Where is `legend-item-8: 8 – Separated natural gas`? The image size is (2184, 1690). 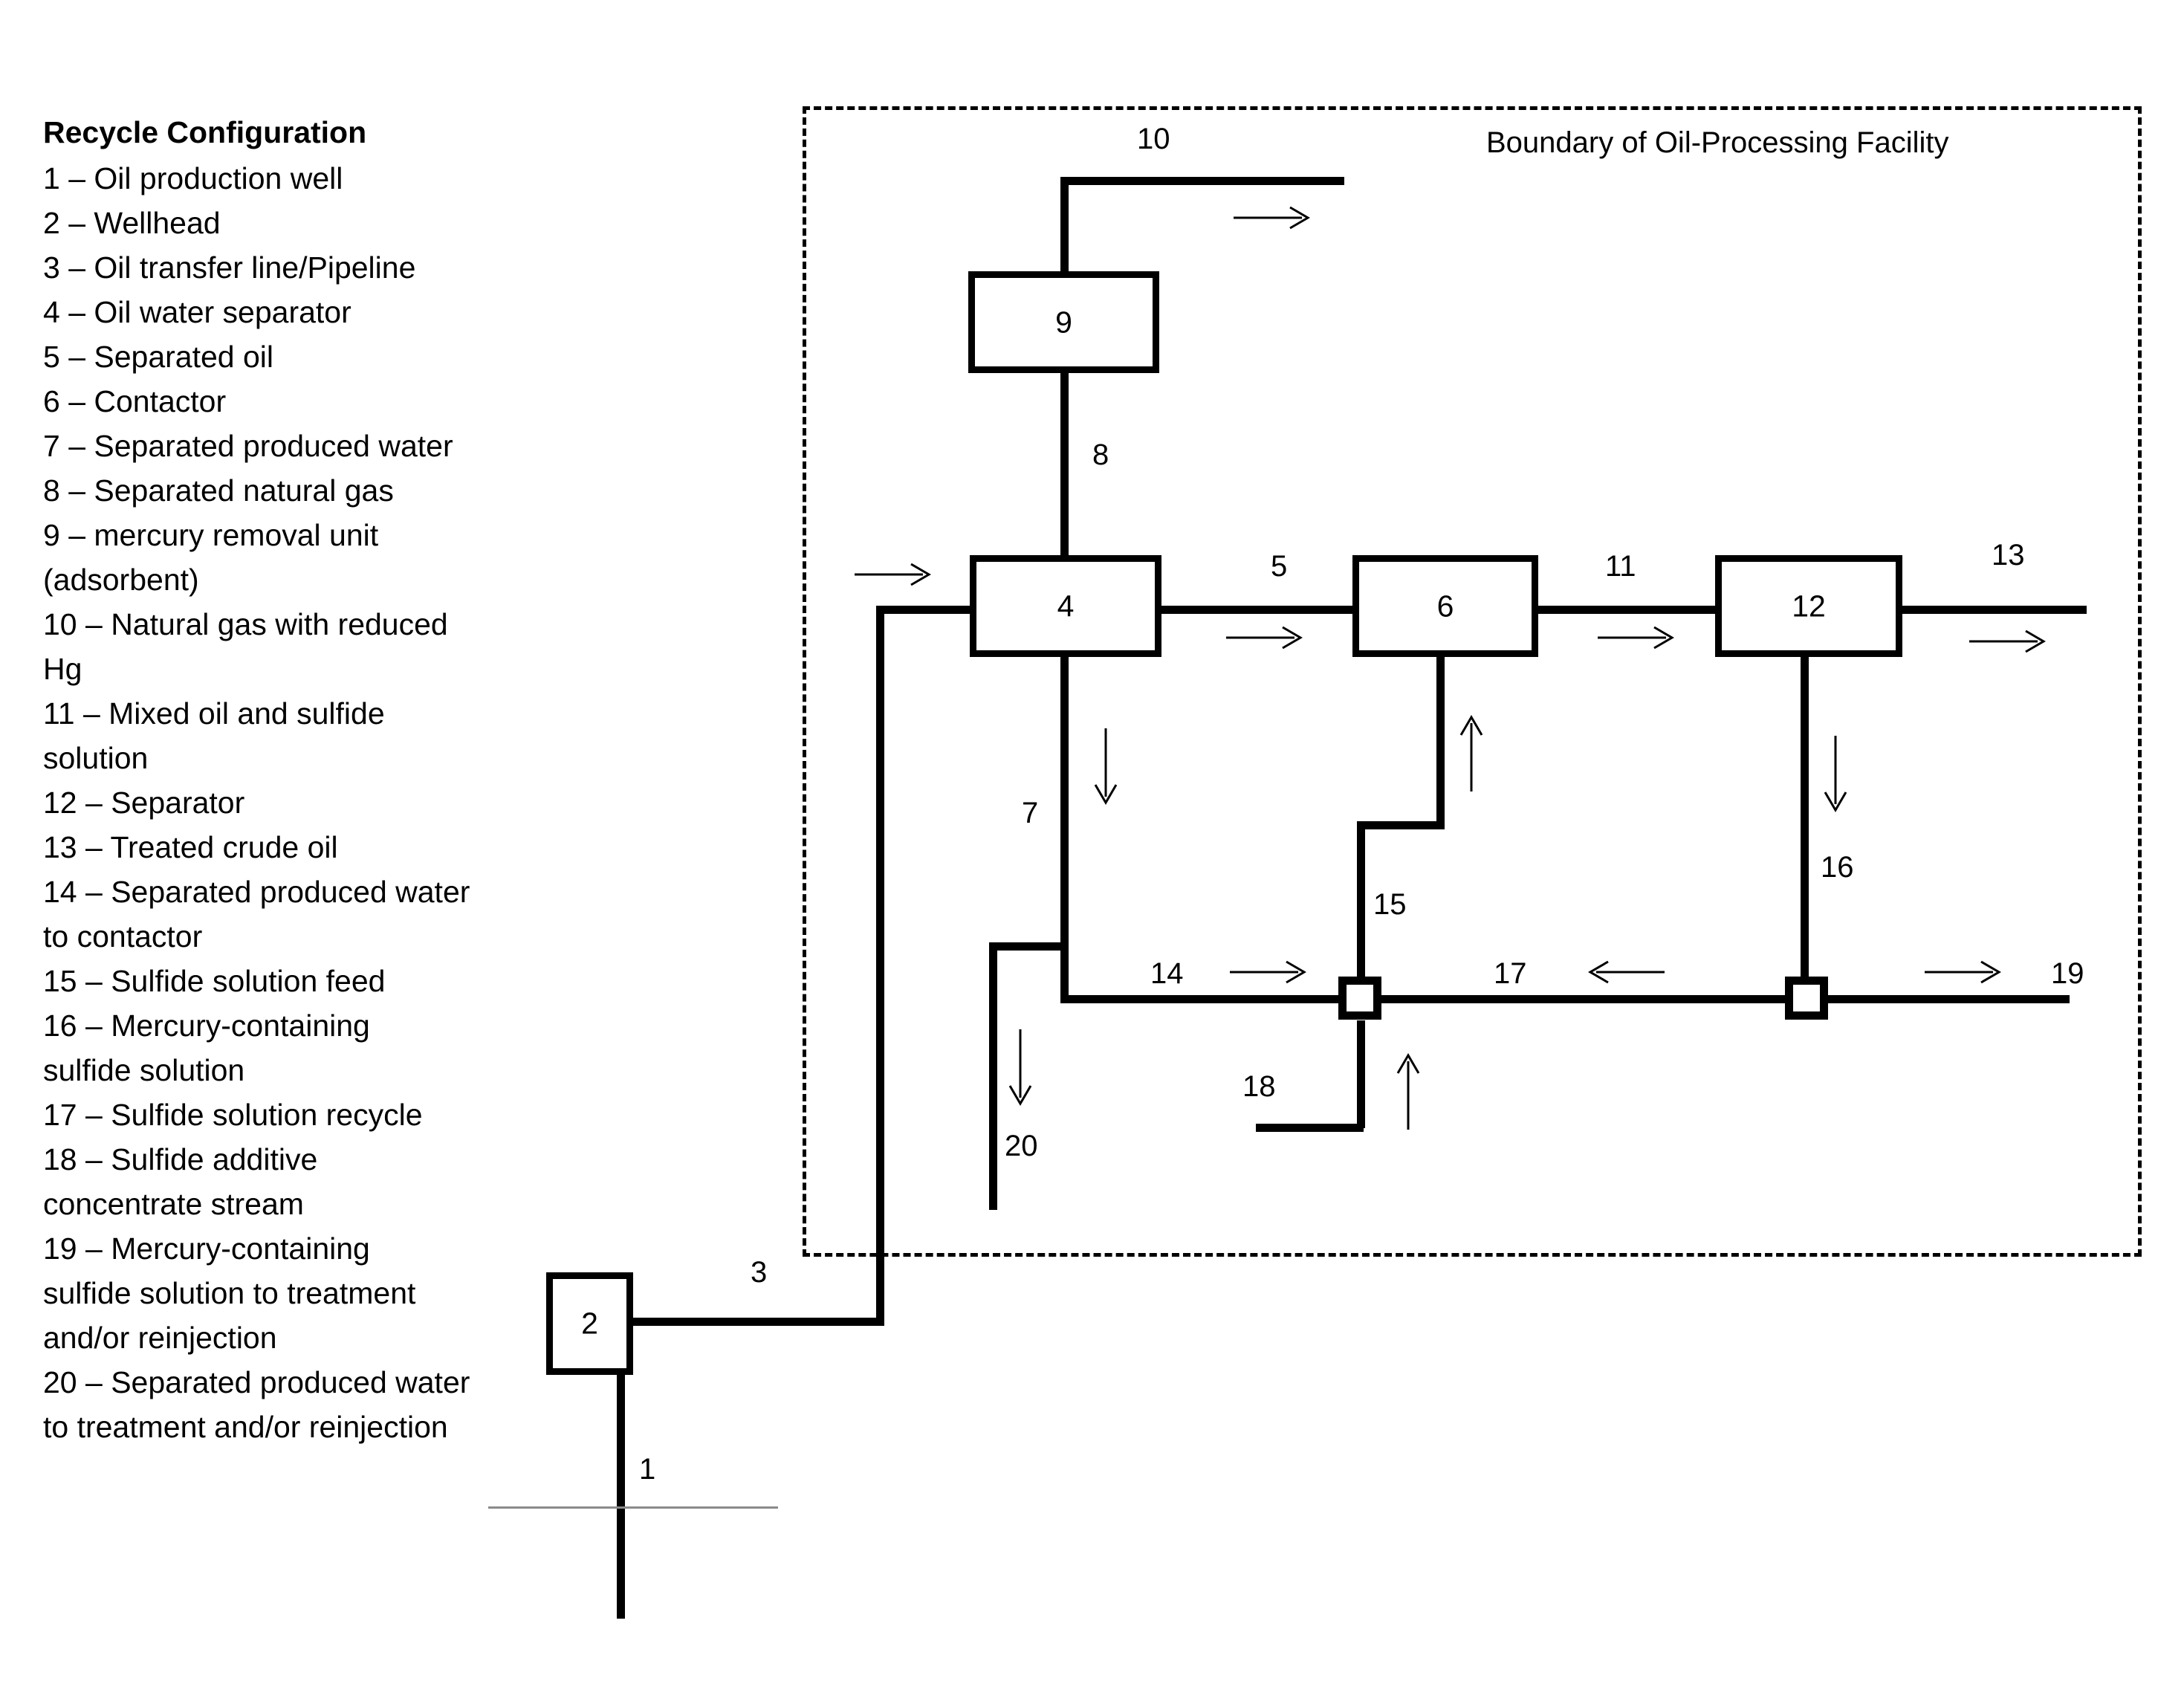
legend-item-8: 8 – Separated natural gas is located at coordinates (218, 490).